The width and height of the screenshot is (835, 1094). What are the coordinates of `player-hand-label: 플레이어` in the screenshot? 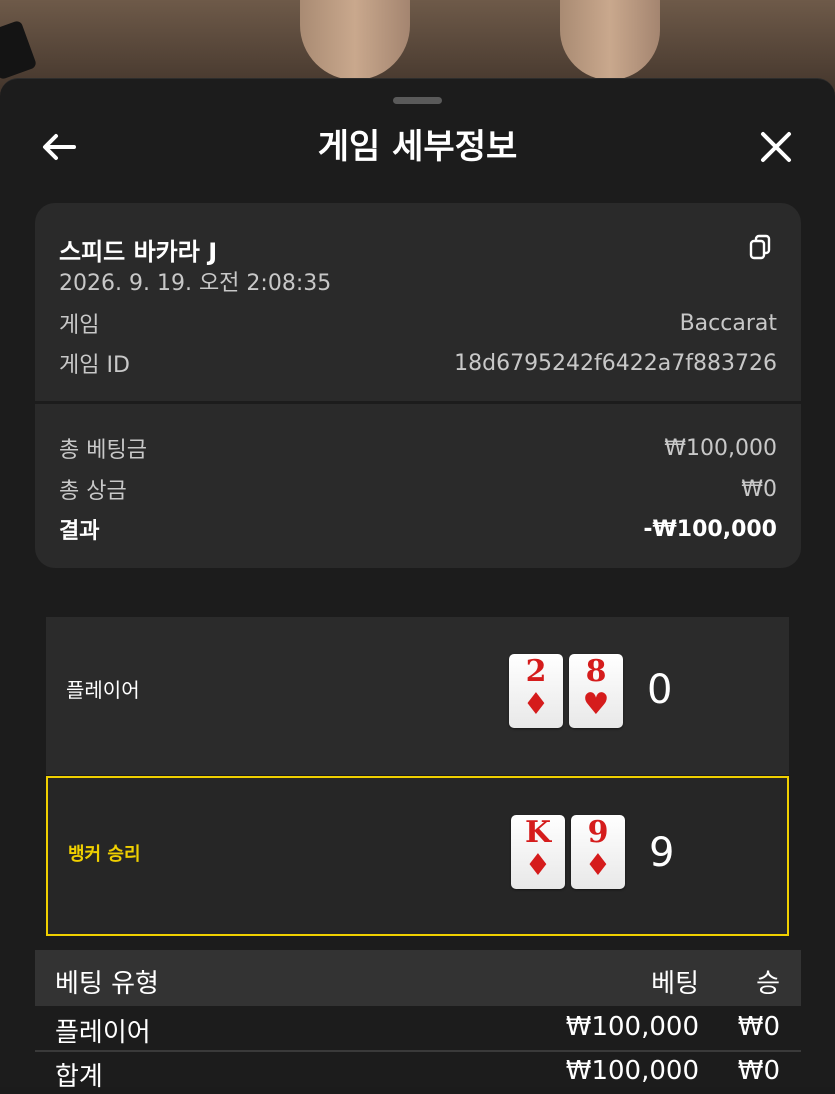 It's located at (103, 690).